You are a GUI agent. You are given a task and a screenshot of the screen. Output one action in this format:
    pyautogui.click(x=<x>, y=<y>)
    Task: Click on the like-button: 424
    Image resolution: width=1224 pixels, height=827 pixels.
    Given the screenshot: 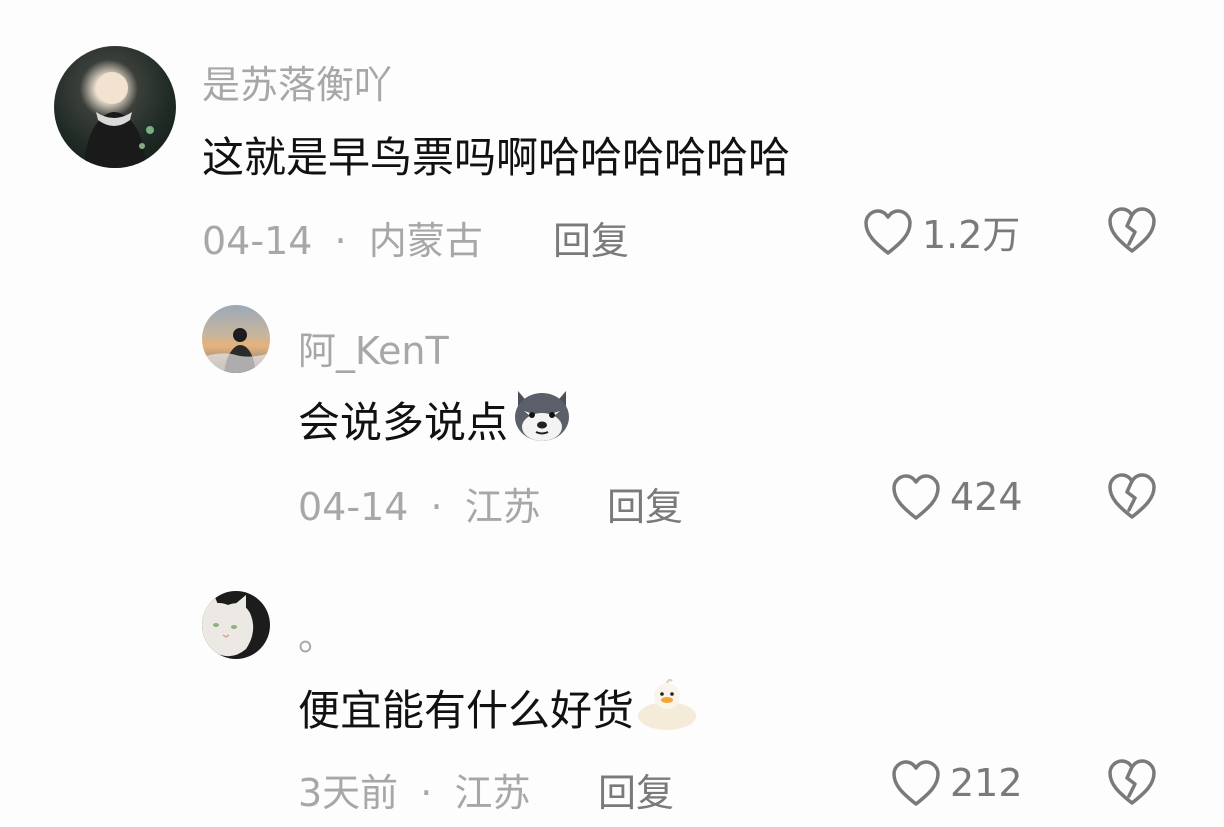 What is the action you would take?
    pyautogui.click(x=956, y=497)
    